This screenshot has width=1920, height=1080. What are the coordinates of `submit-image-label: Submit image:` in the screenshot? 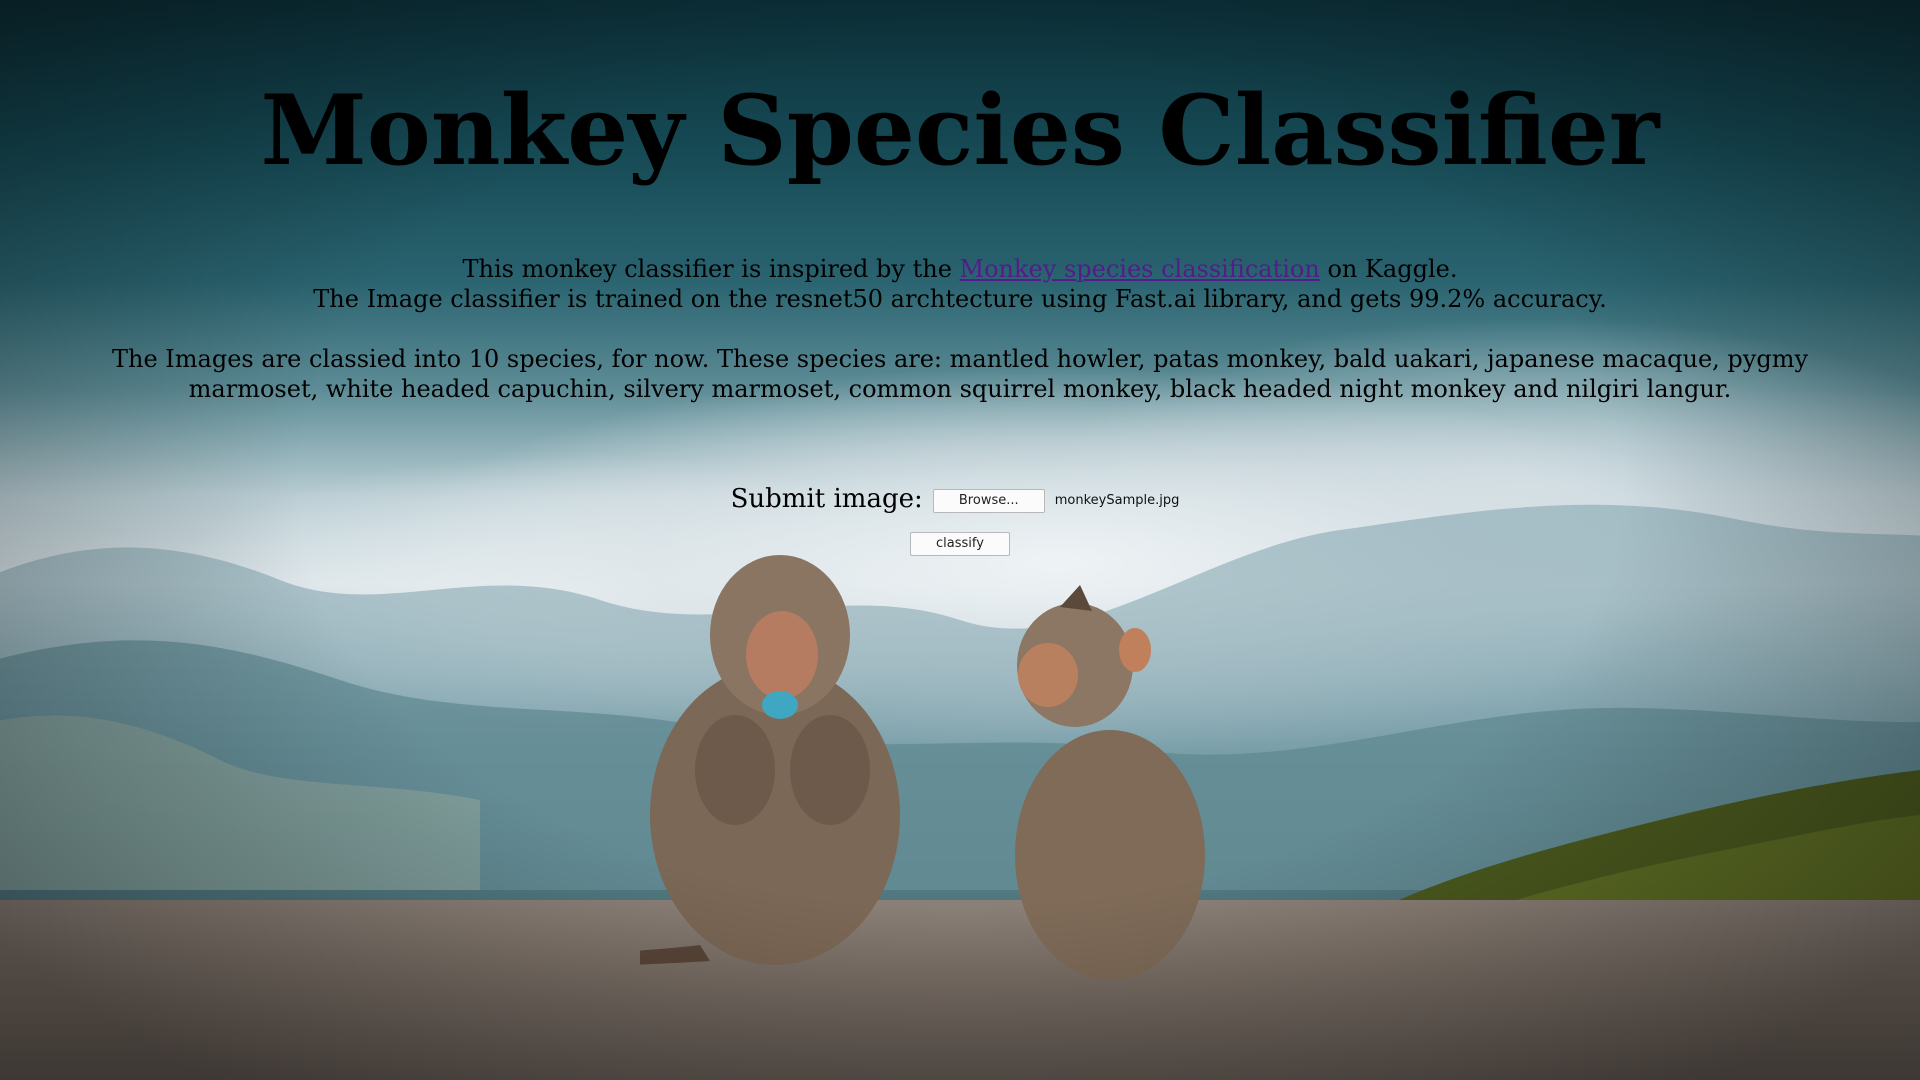 It's located at (826, 498).